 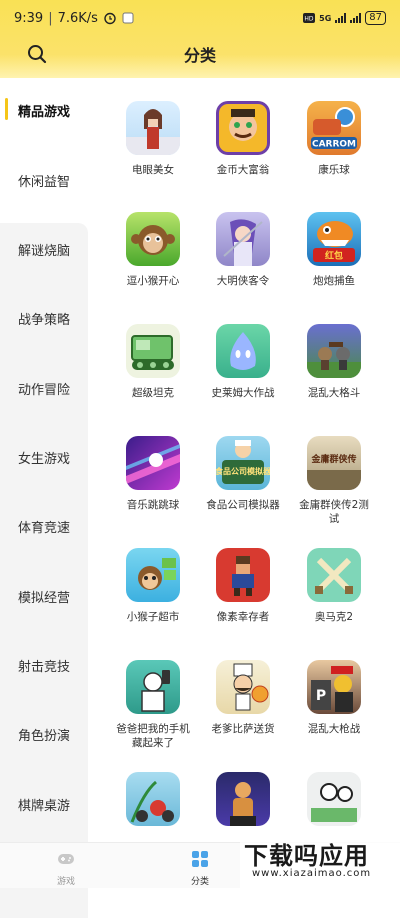 I want to click on game-item: 金币大富翁, so click(x=243, y=139).